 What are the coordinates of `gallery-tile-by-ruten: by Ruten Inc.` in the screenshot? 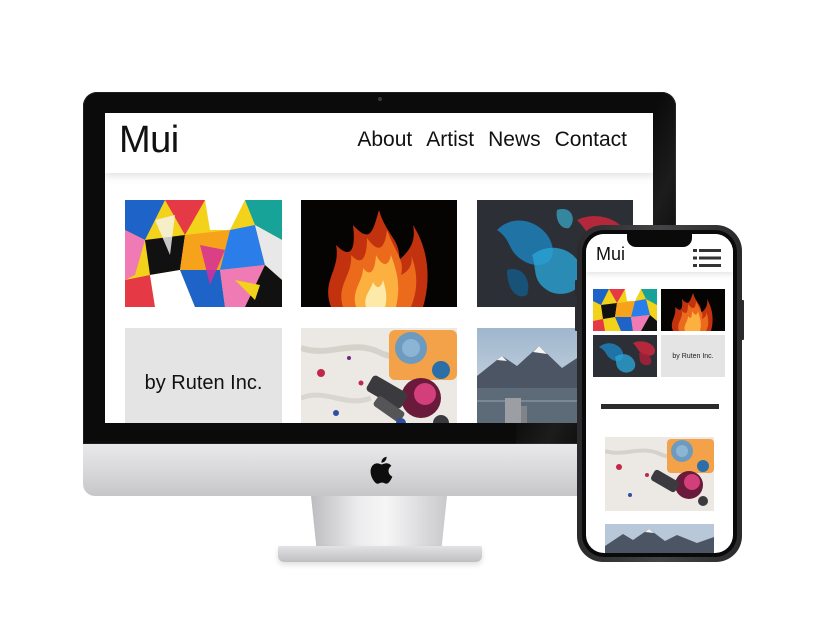 It's located at (203, 375).